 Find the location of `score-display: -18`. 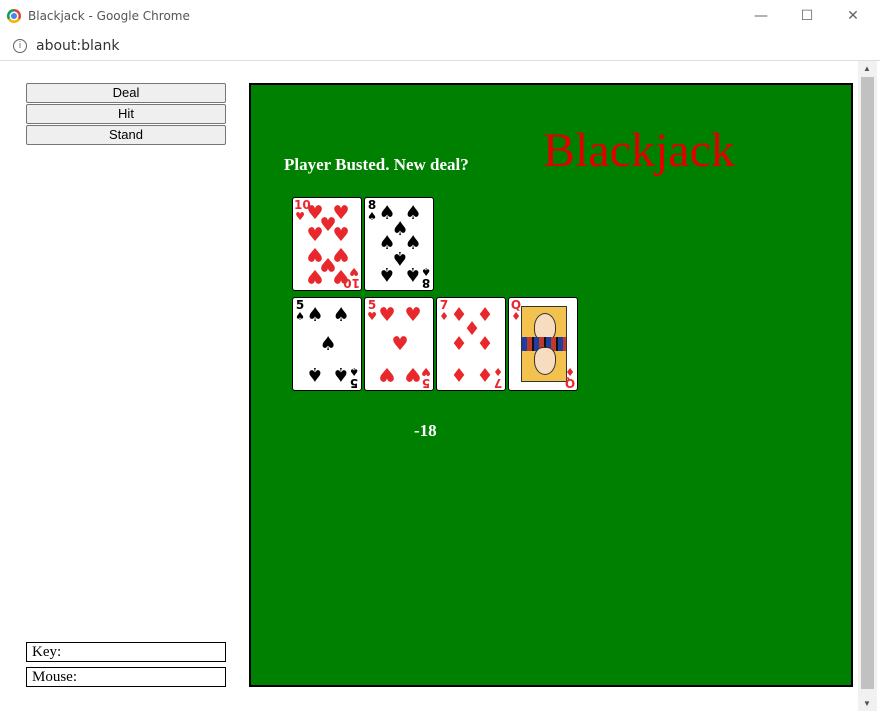

score-display: -18 is located at coordinates (425, 430).